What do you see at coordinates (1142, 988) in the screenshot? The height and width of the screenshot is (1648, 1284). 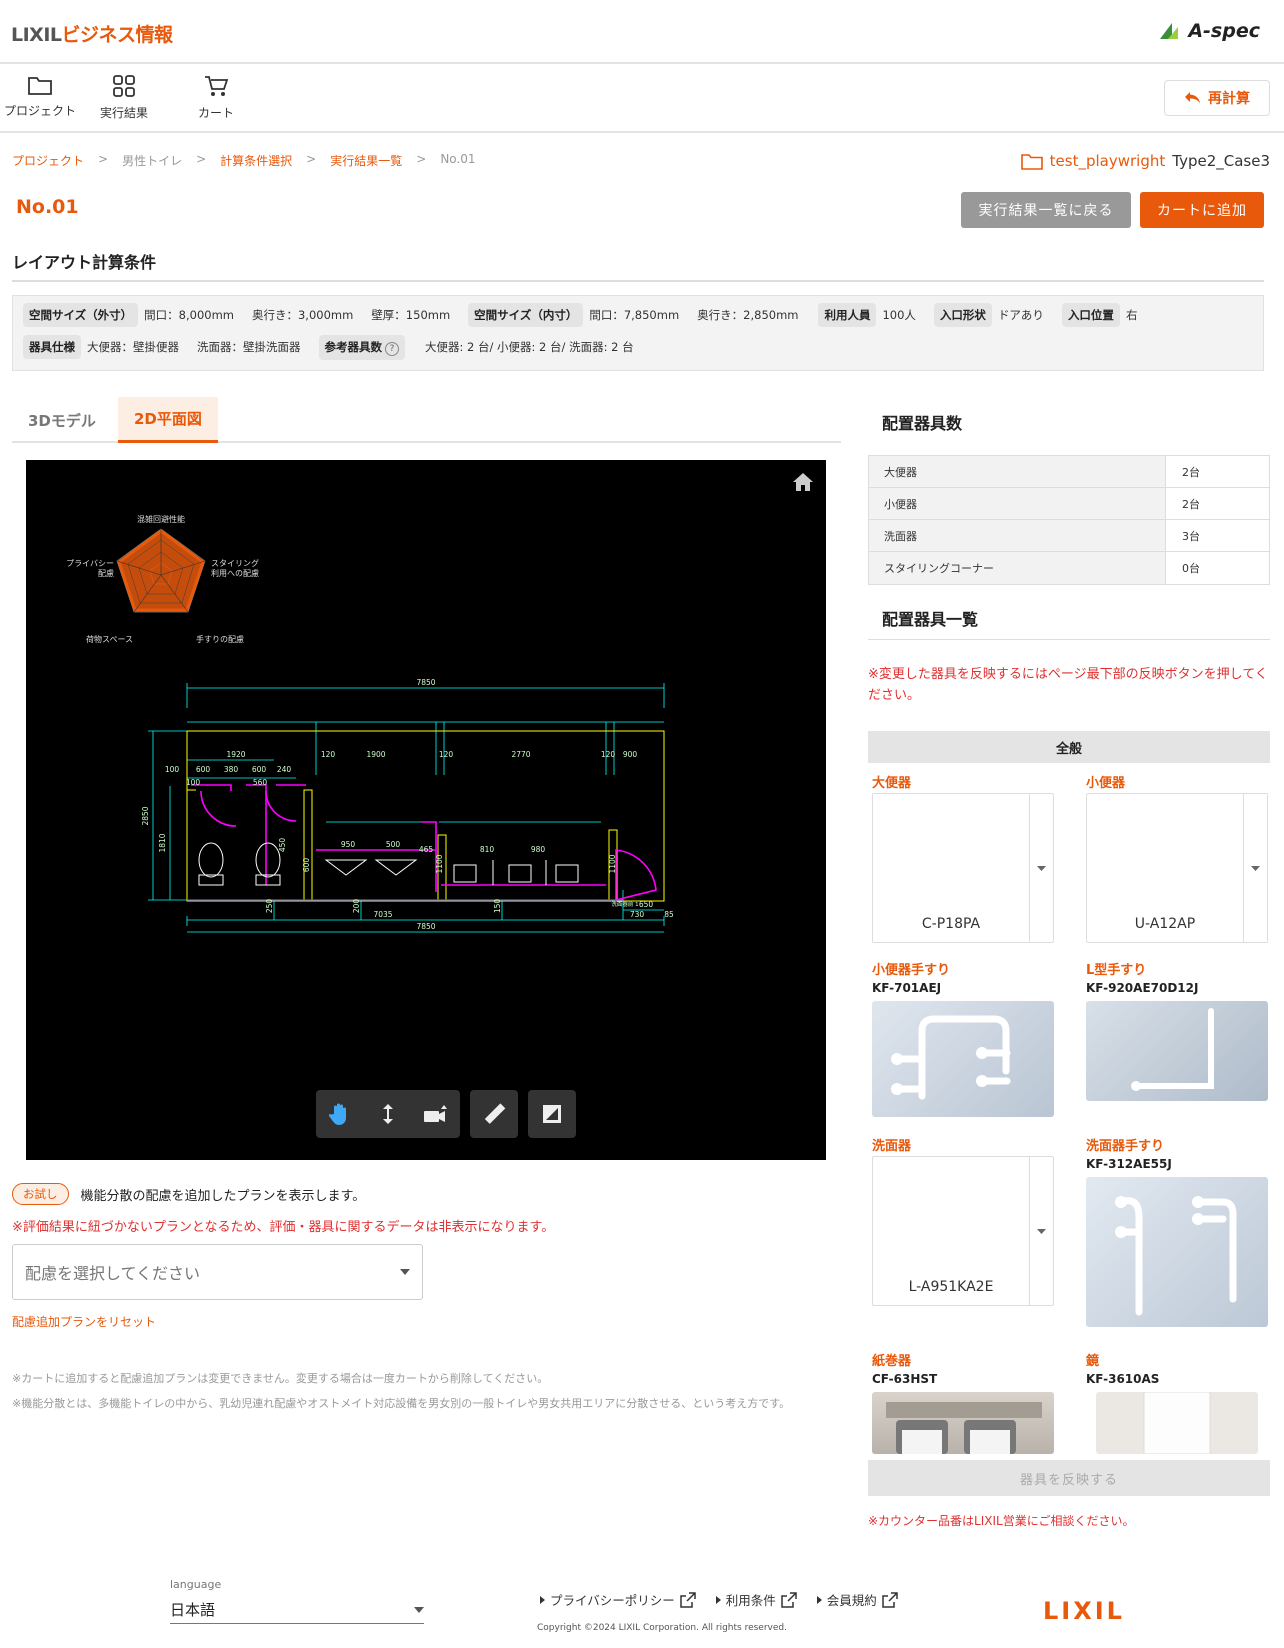 I see `l-rail-code: KF-920AE70D12J` at bounding box center [1142, 988].